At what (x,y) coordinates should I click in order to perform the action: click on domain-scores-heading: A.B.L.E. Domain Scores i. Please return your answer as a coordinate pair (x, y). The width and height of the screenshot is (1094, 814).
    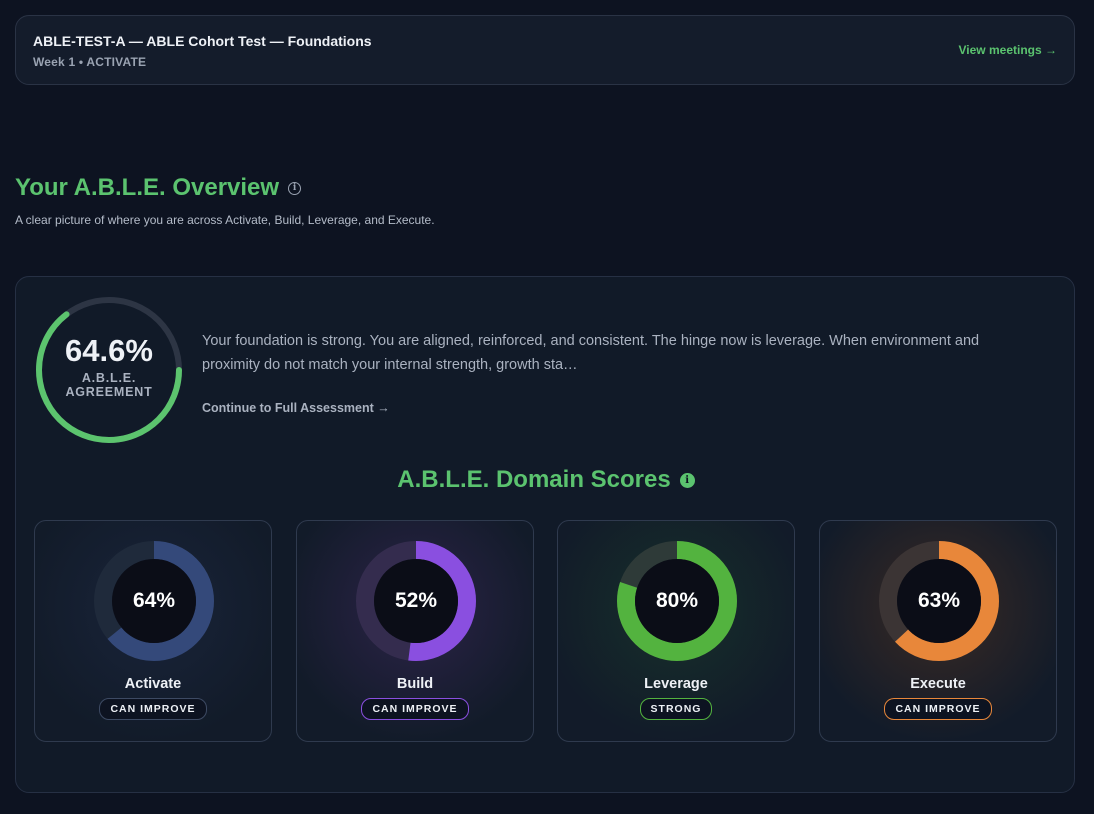
    Looking at the image, I should click on (546, 480).